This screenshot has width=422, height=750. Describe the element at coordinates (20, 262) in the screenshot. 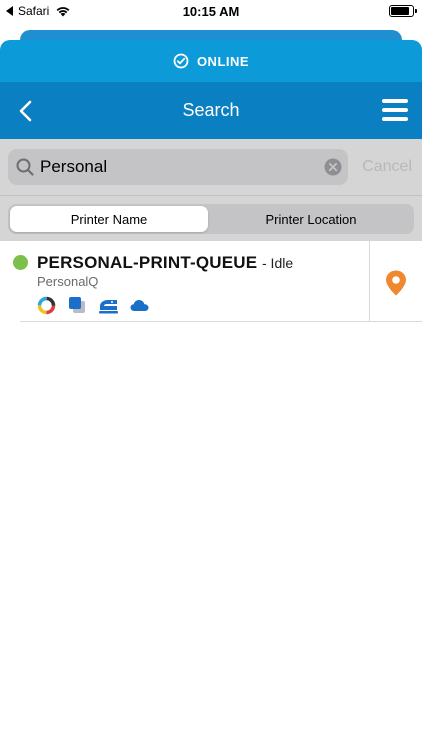

I see `printer-status-dot` at that location.